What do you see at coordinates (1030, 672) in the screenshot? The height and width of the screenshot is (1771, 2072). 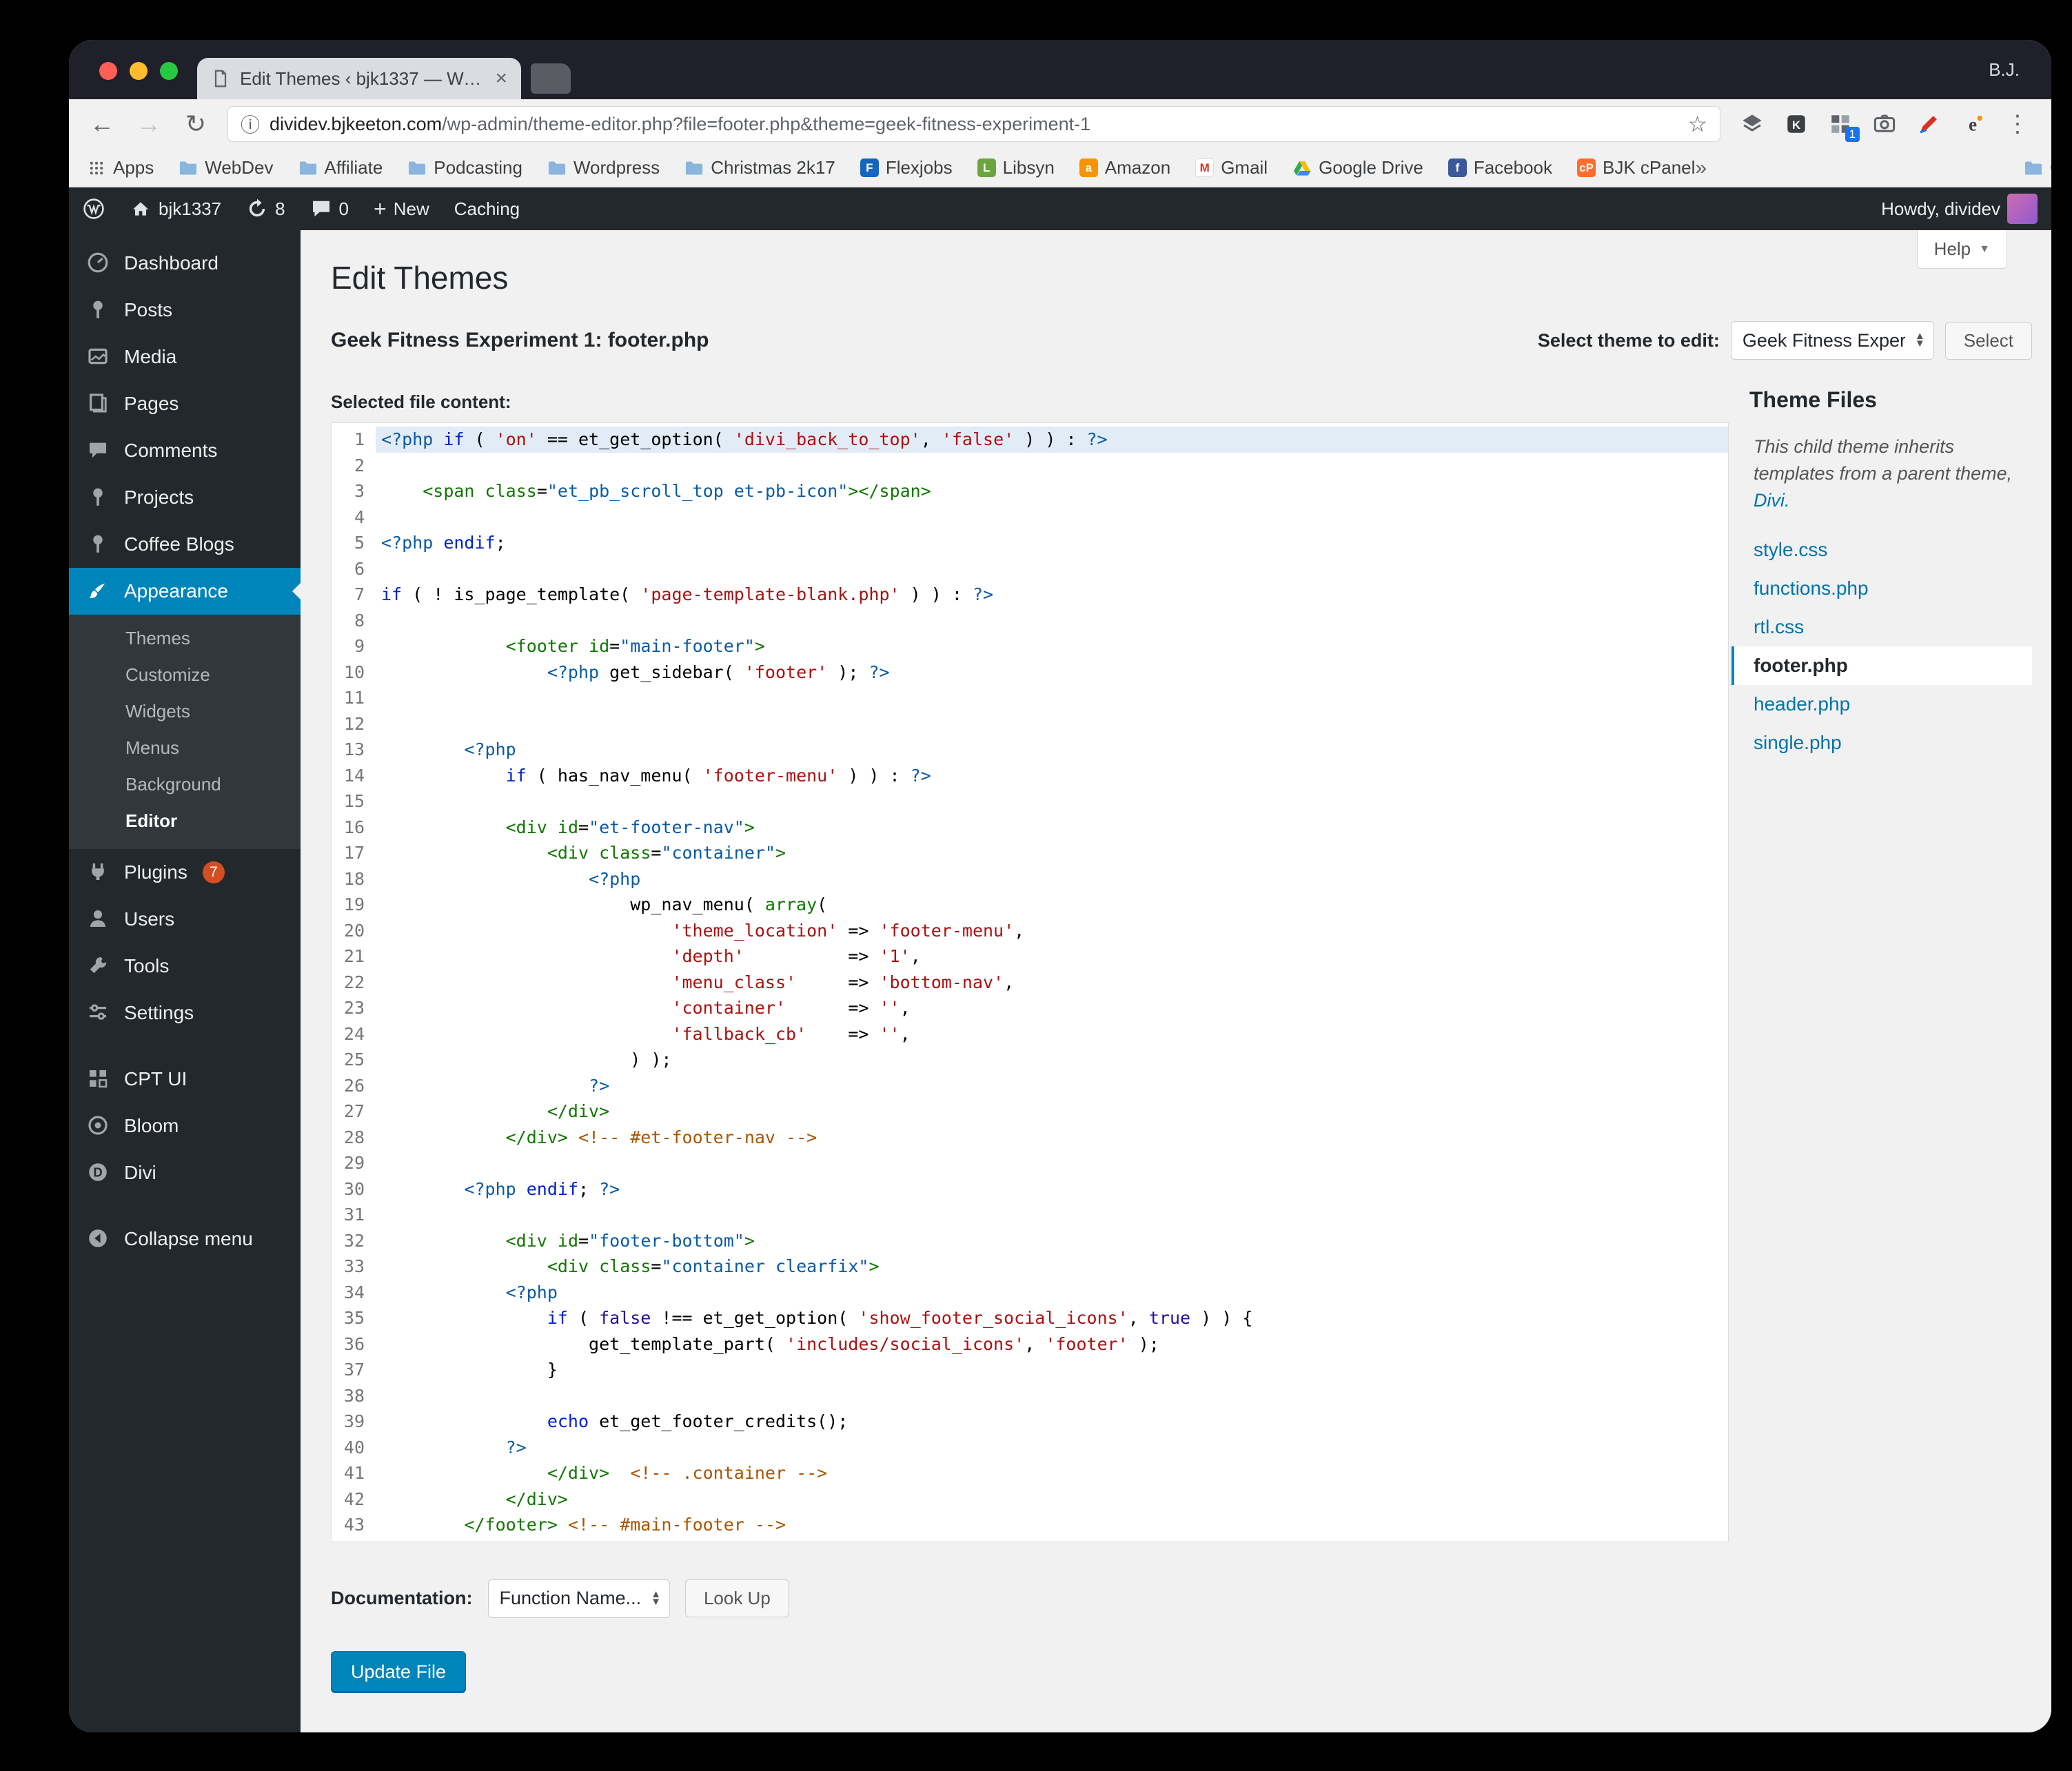 I see `code-line: 10 <?php get_sidebar( 'footer' ); ?>` at bounding box center [1030, 672].